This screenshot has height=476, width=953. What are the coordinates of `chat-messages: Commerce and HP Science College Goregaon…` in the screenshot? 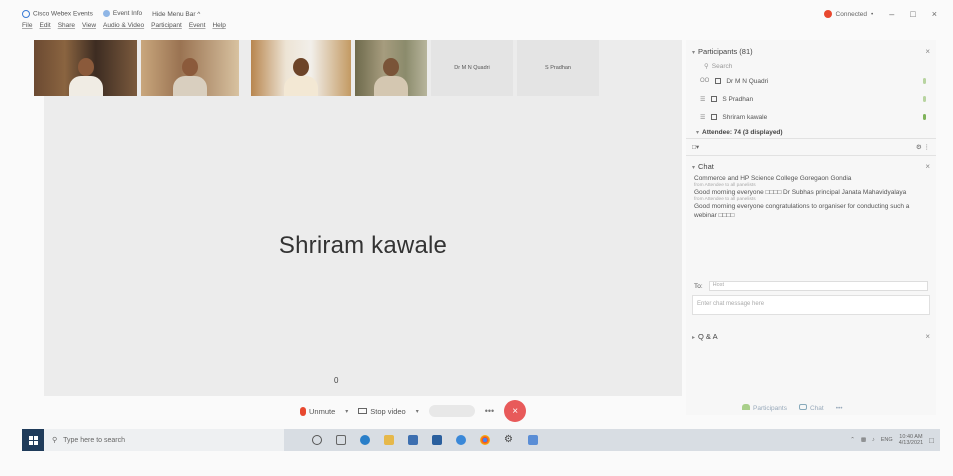 It's located at (811, 223).